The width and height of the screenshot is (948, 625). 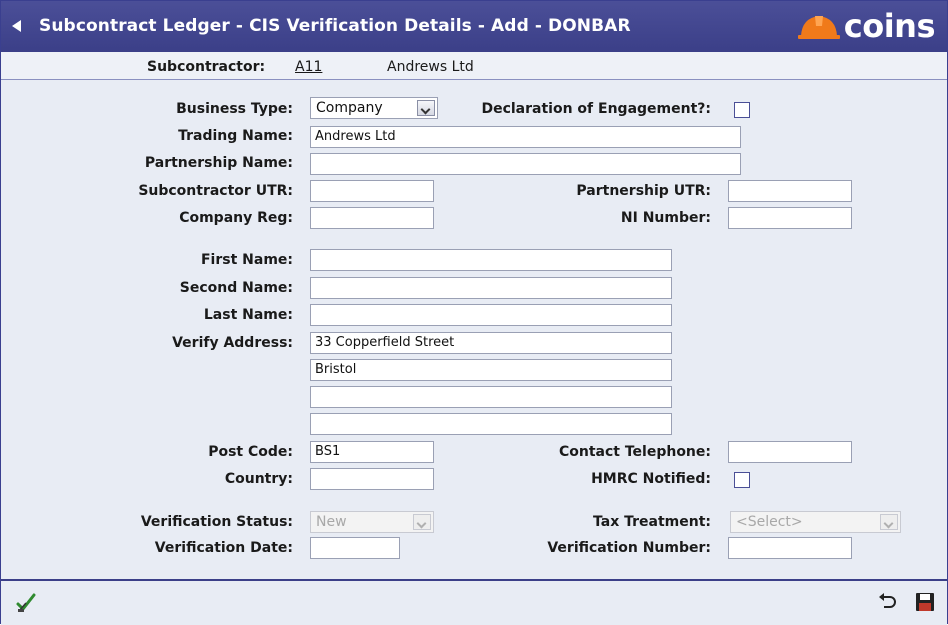 What do you see at coordinates (372, 479) in the screenshot?
I see `country-input` at bounding box center [372, 479].